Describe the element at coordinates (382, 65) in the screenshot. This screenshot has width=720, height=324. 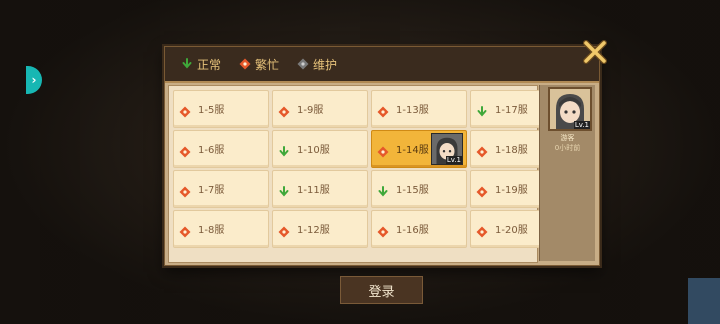
I see `status-legend: 正常 繁忙 维护` at that location.